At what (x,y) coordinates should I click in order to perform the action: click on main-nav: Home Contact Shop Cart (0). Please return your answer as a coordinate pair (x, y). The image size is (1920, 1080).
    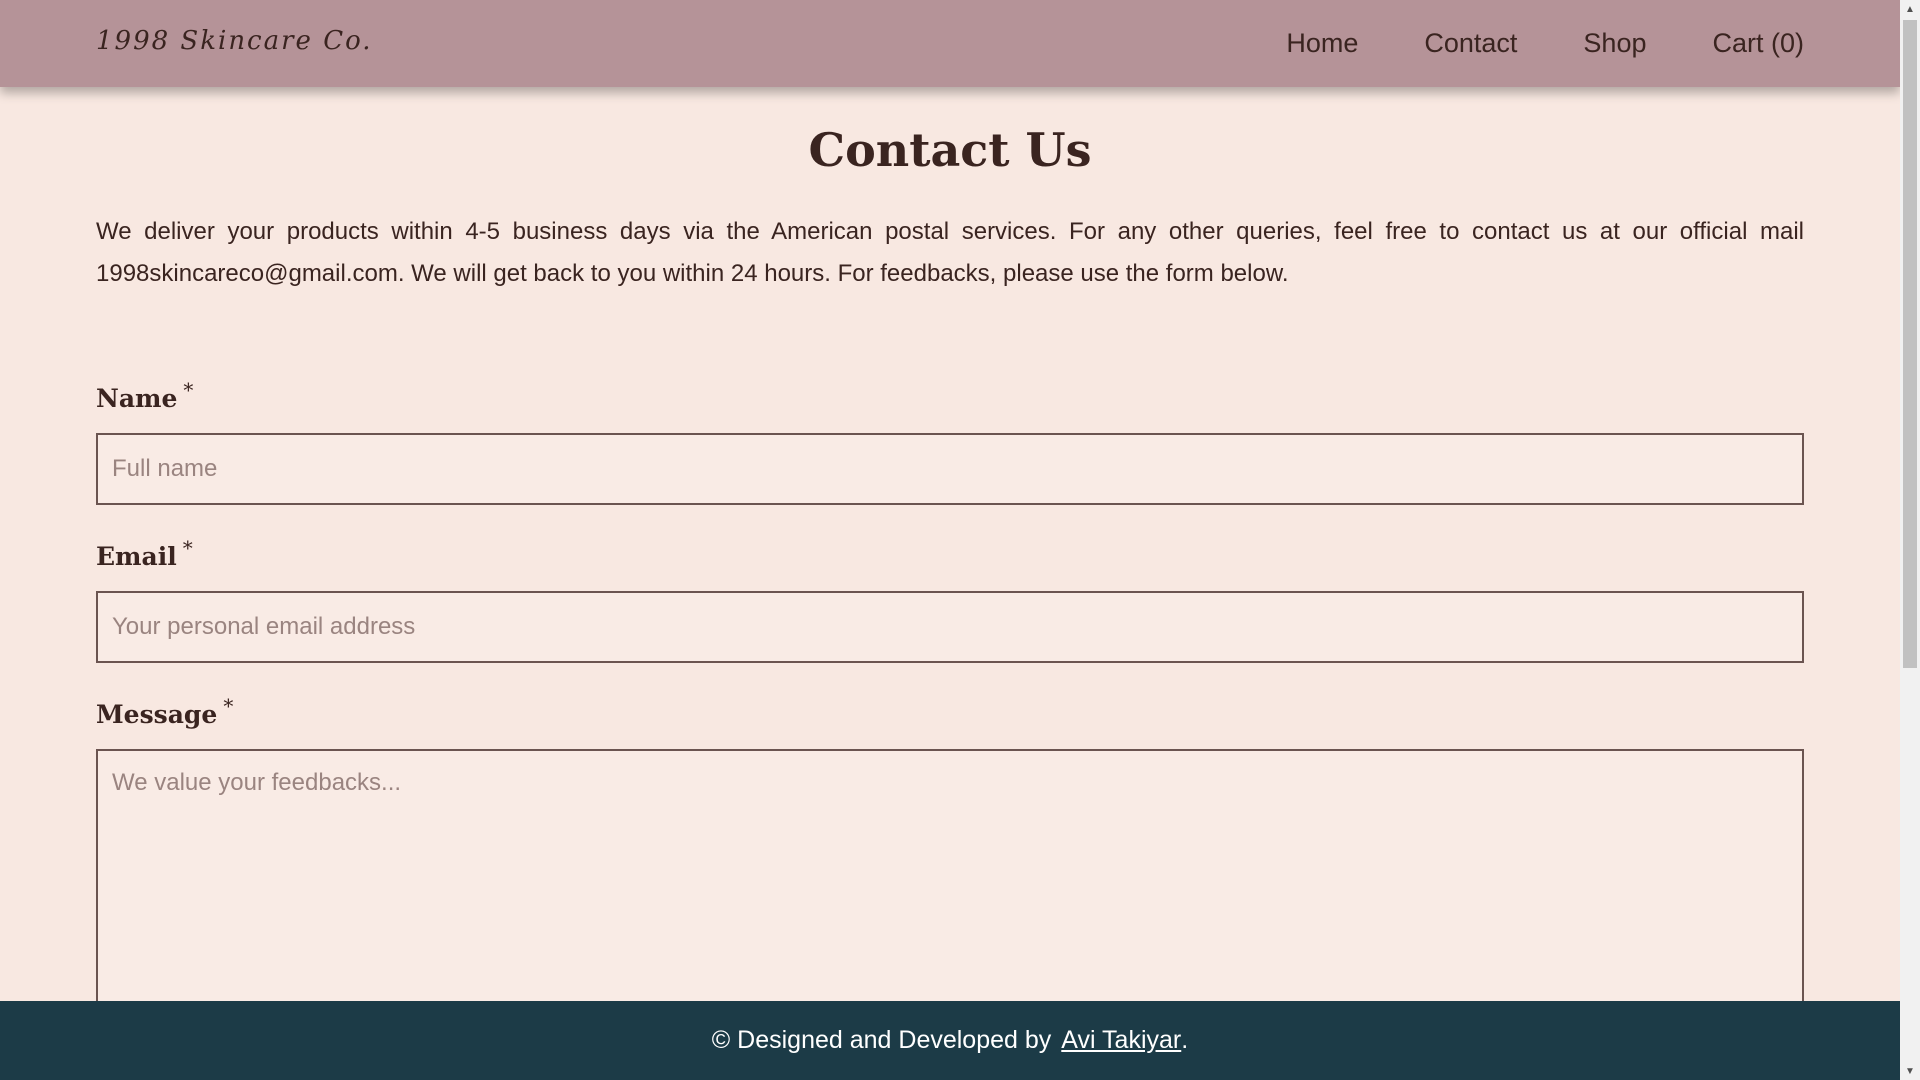
    Looking at the image, I should click on (1545, 43).